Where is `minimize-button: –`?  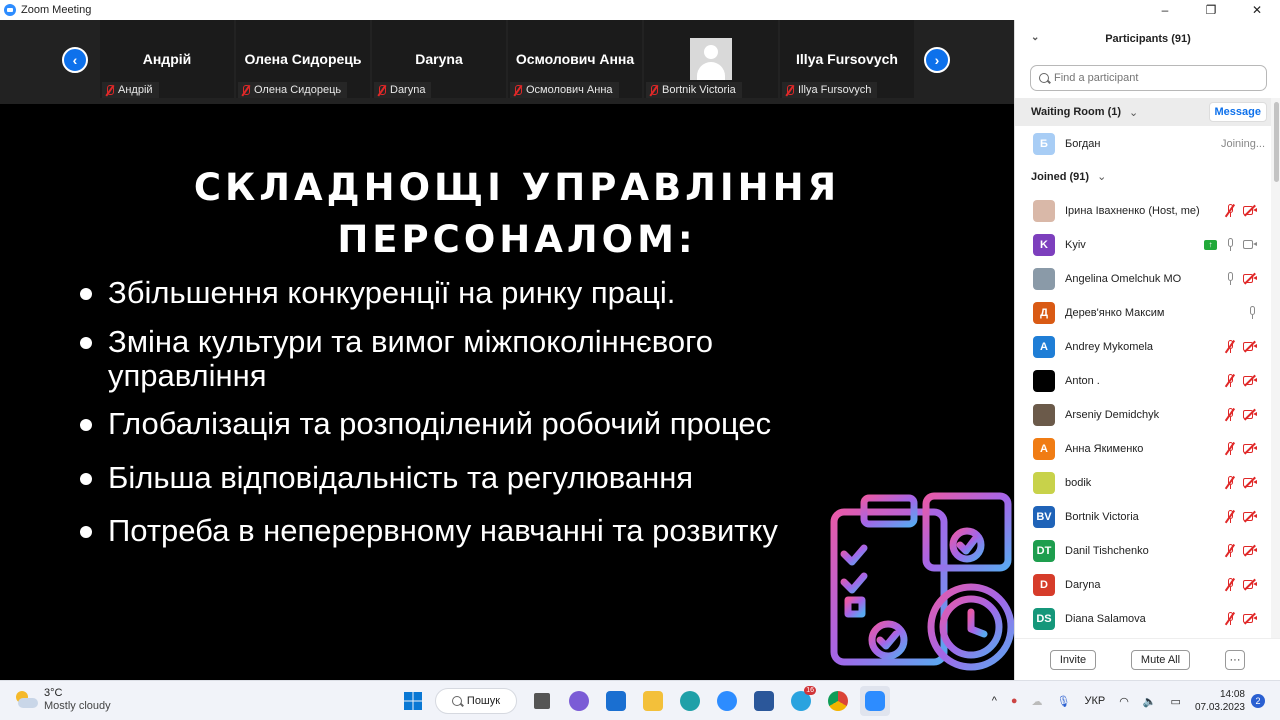
minimize-button: – is located at coordinates (1165, 10).